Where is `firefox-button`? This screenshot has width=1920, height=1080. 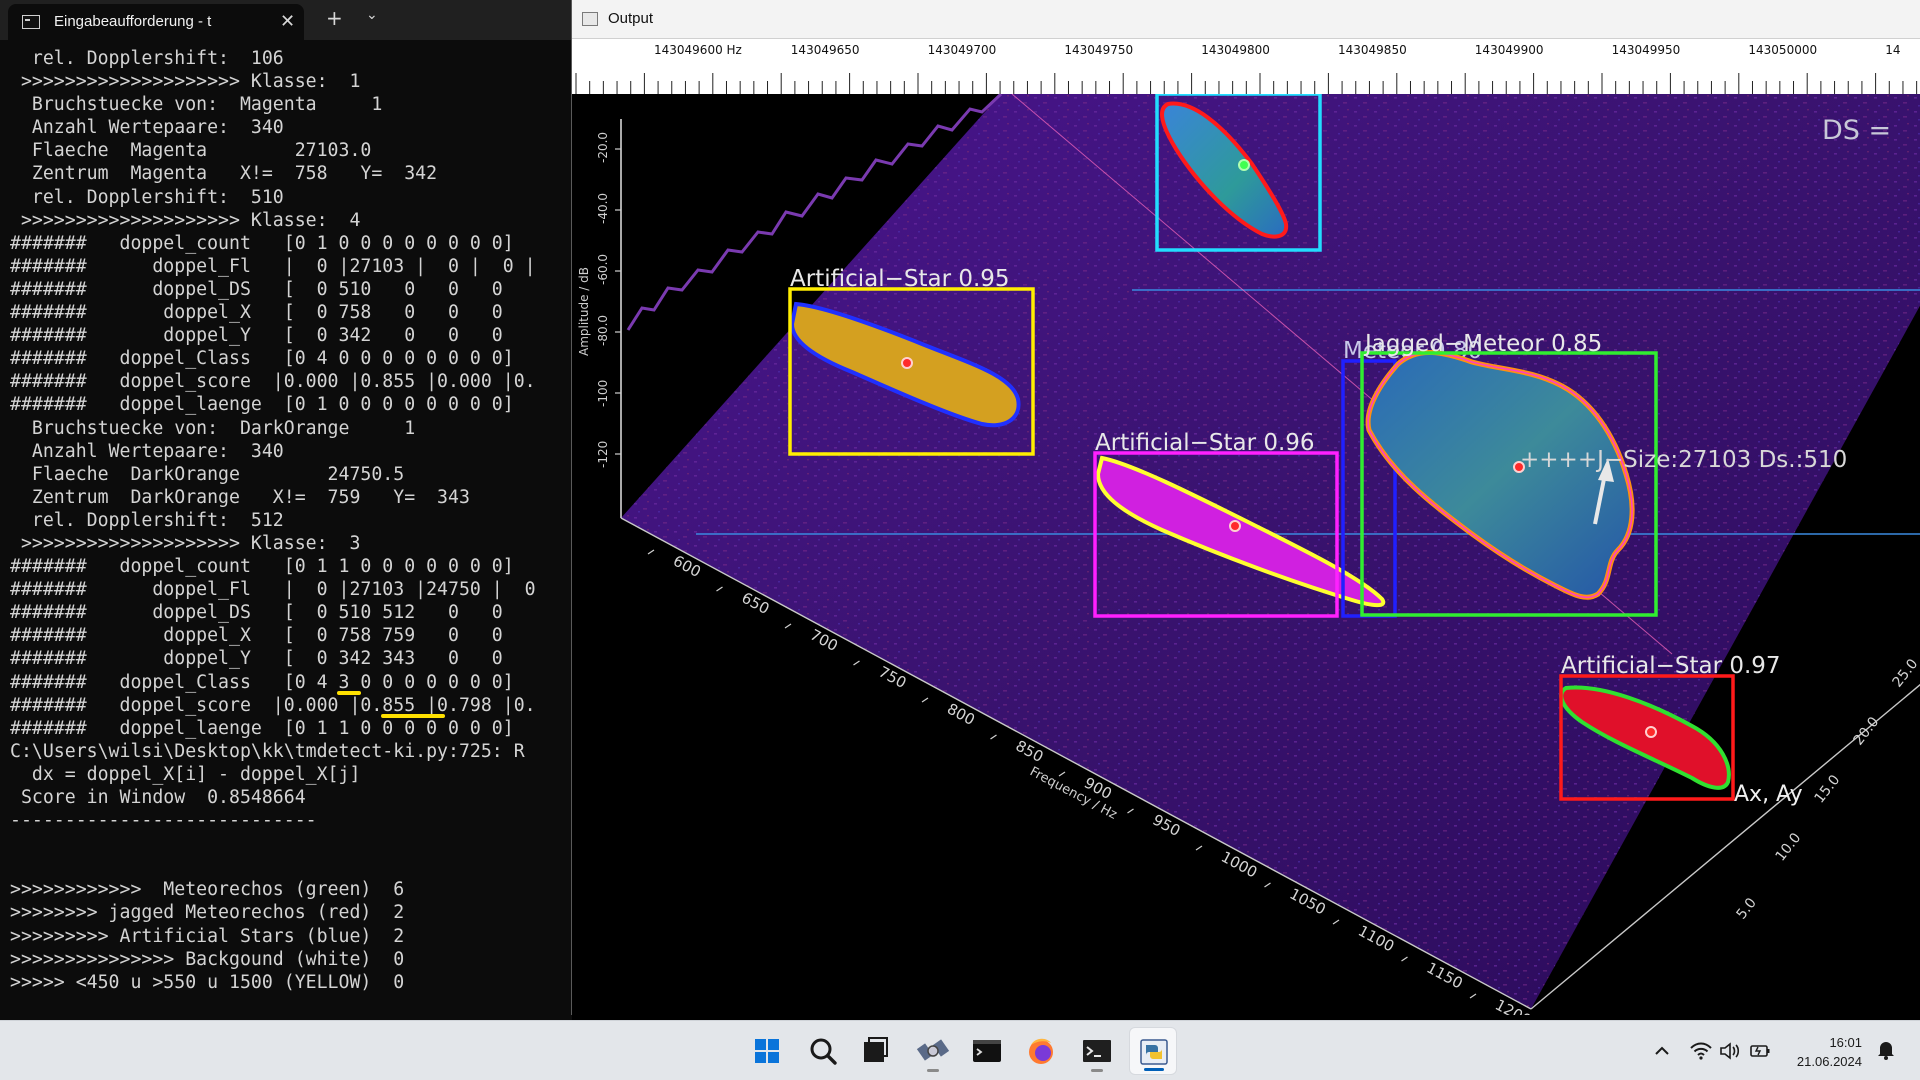
firefox-button is located at coordinates (1041, 1051).